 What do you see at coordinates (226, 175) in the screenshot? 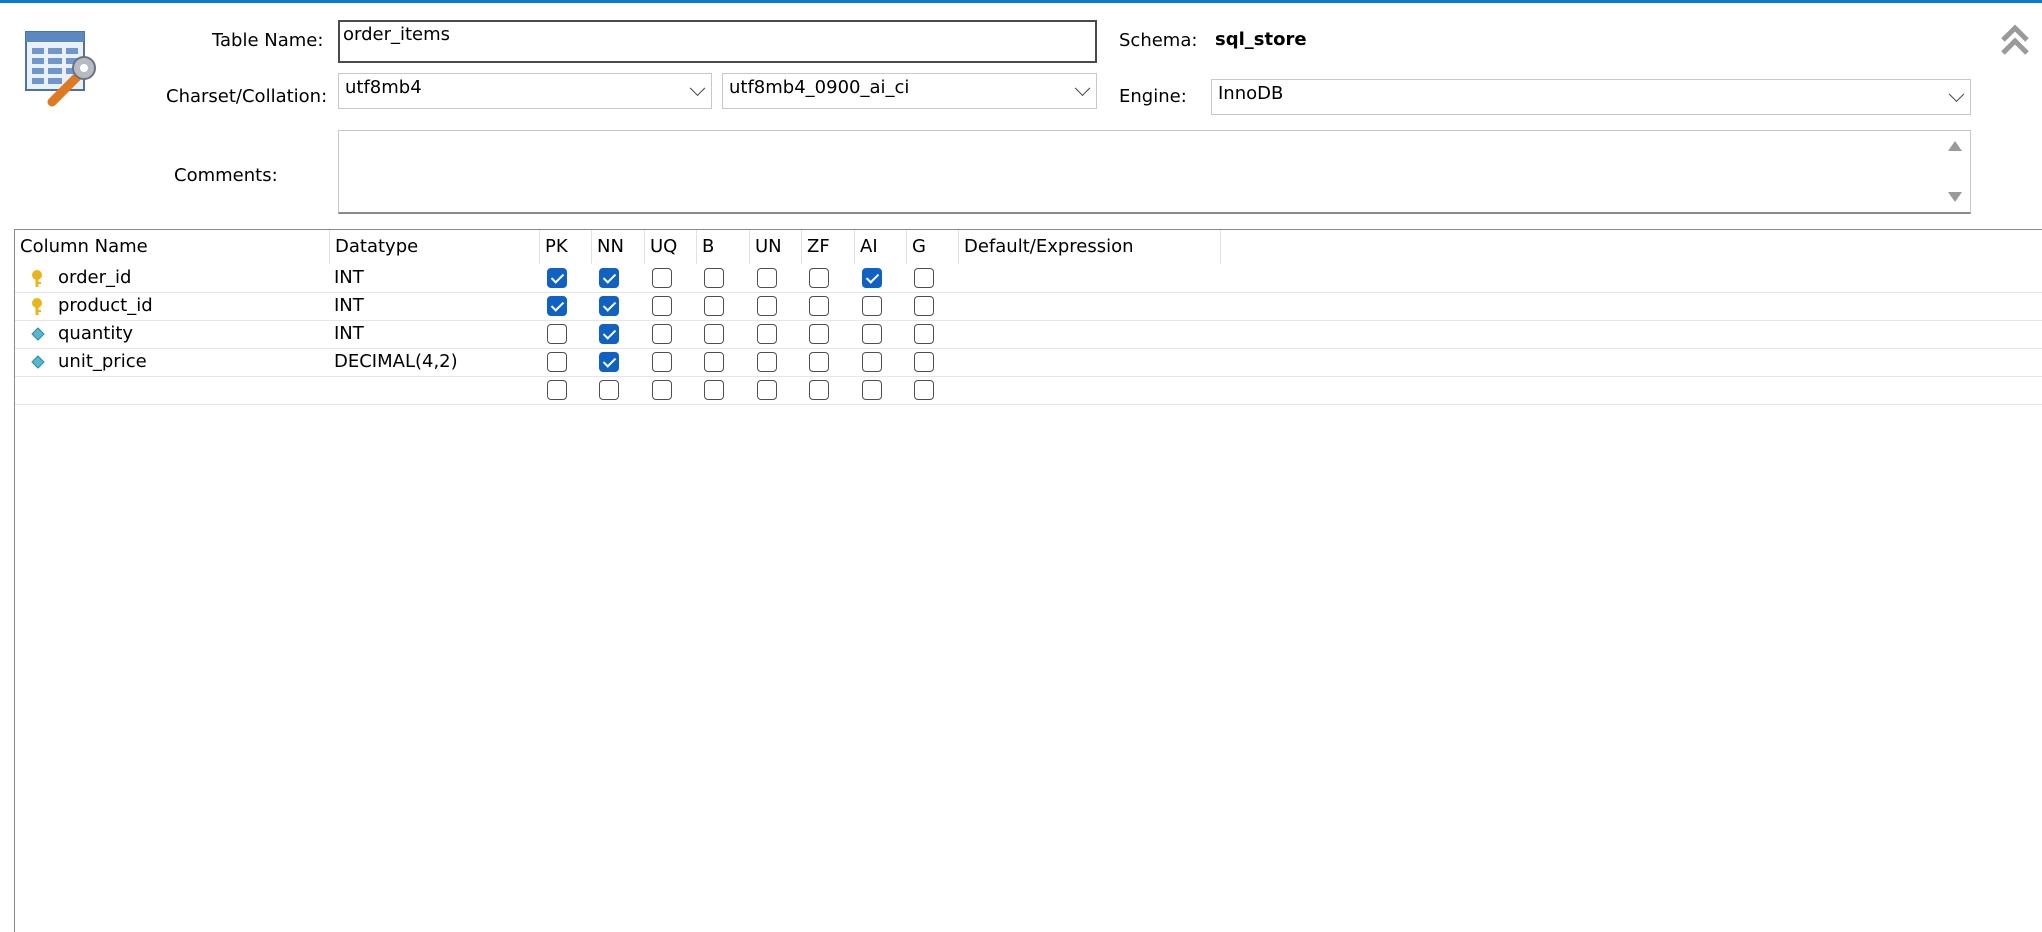
I see `comments-label: Comments:` at bounding box center [226, 175].